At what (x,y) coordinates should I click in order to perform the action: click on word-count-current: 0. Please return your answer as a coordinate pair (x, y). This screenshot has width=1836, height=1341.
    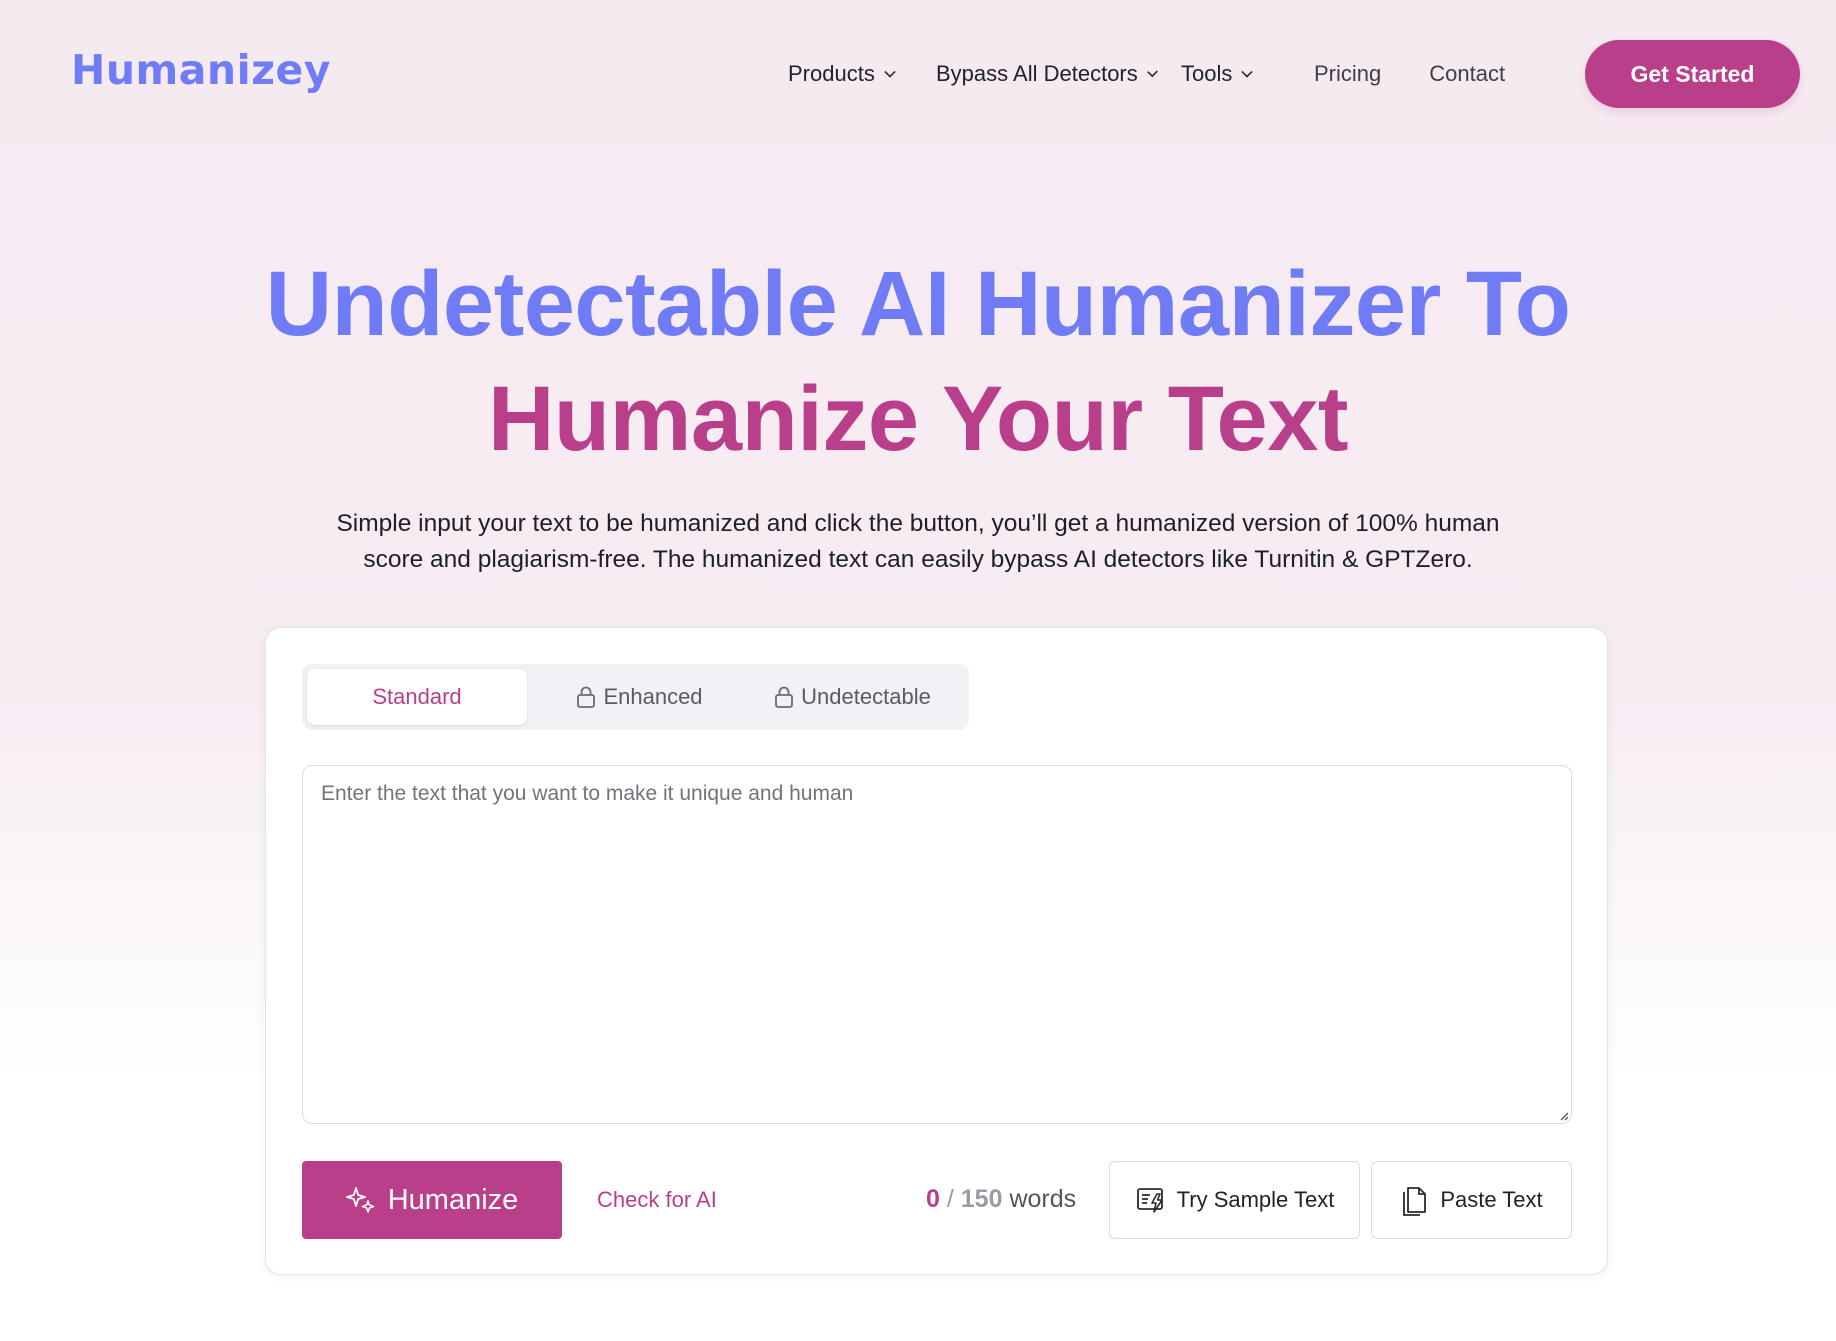
    Looking at the image, I should click on (933, 1199).